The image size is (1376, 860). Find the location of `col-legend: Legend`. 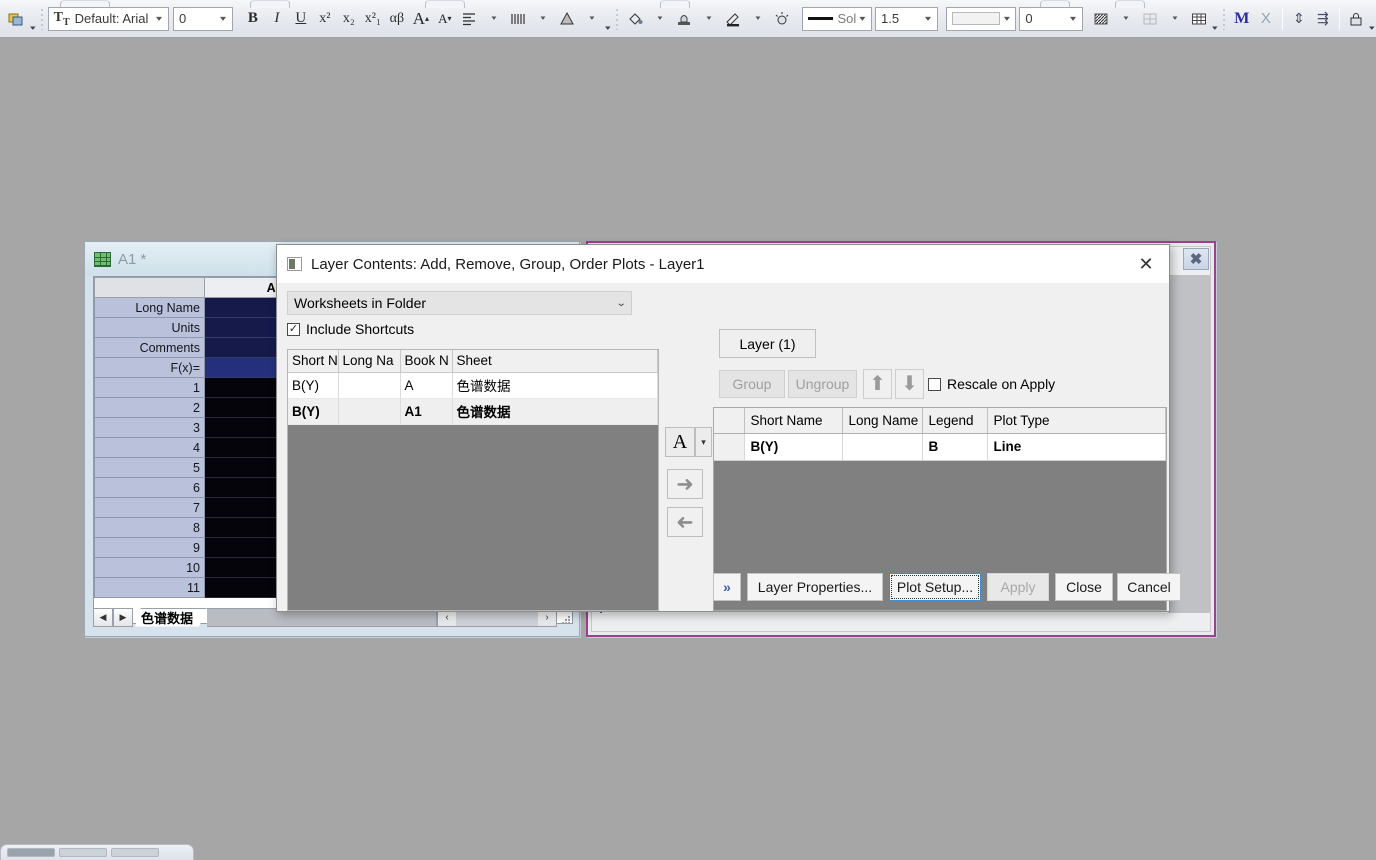

col-legend: Legend is located at coordinates (955, 421).